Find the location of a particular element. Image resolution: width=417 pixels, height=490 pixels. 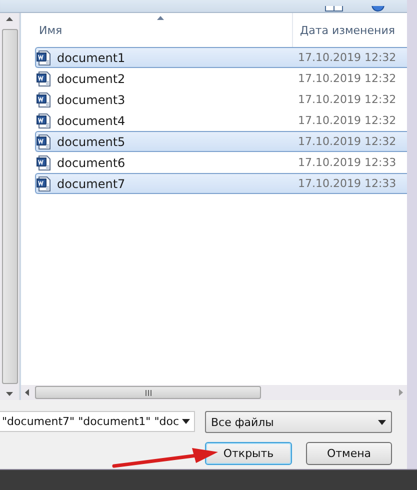

file-row: document4 17.10.2019 12:32 is located at coordinates (221, 120).